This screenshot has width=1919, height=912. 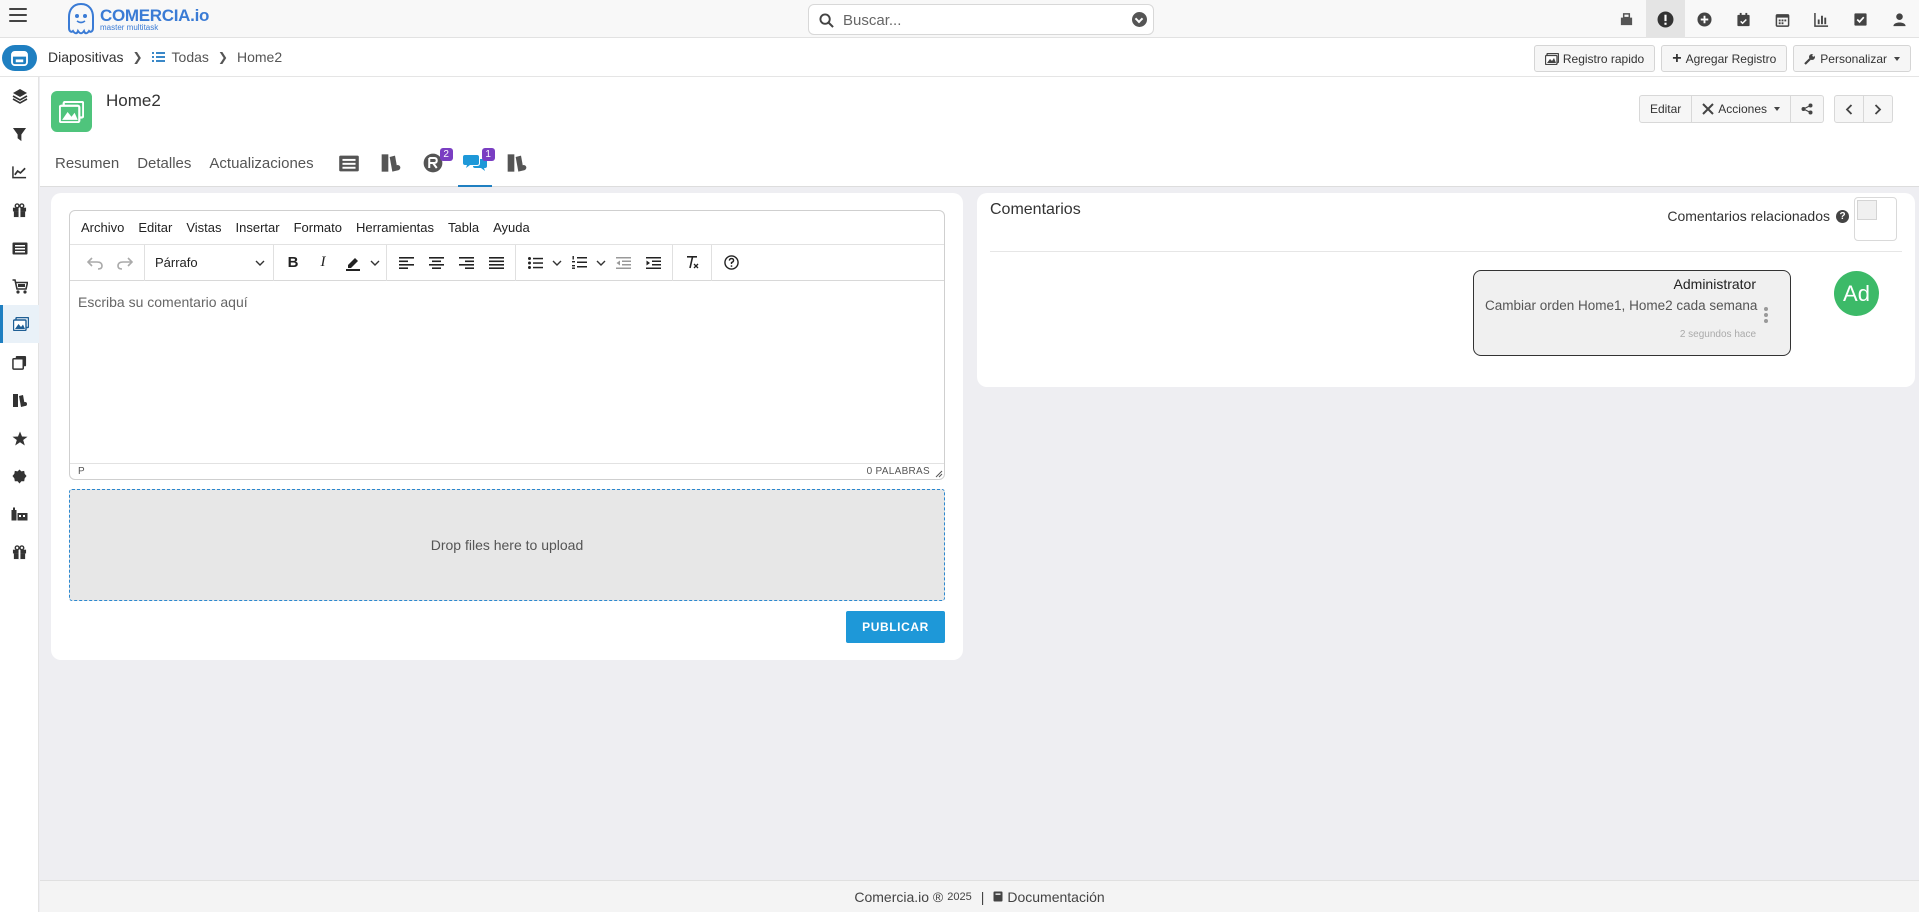 What do you see at coordinates (434, 163) in the screenshot?
I see `tab-activities: 2` at bounding box center [434, 163].